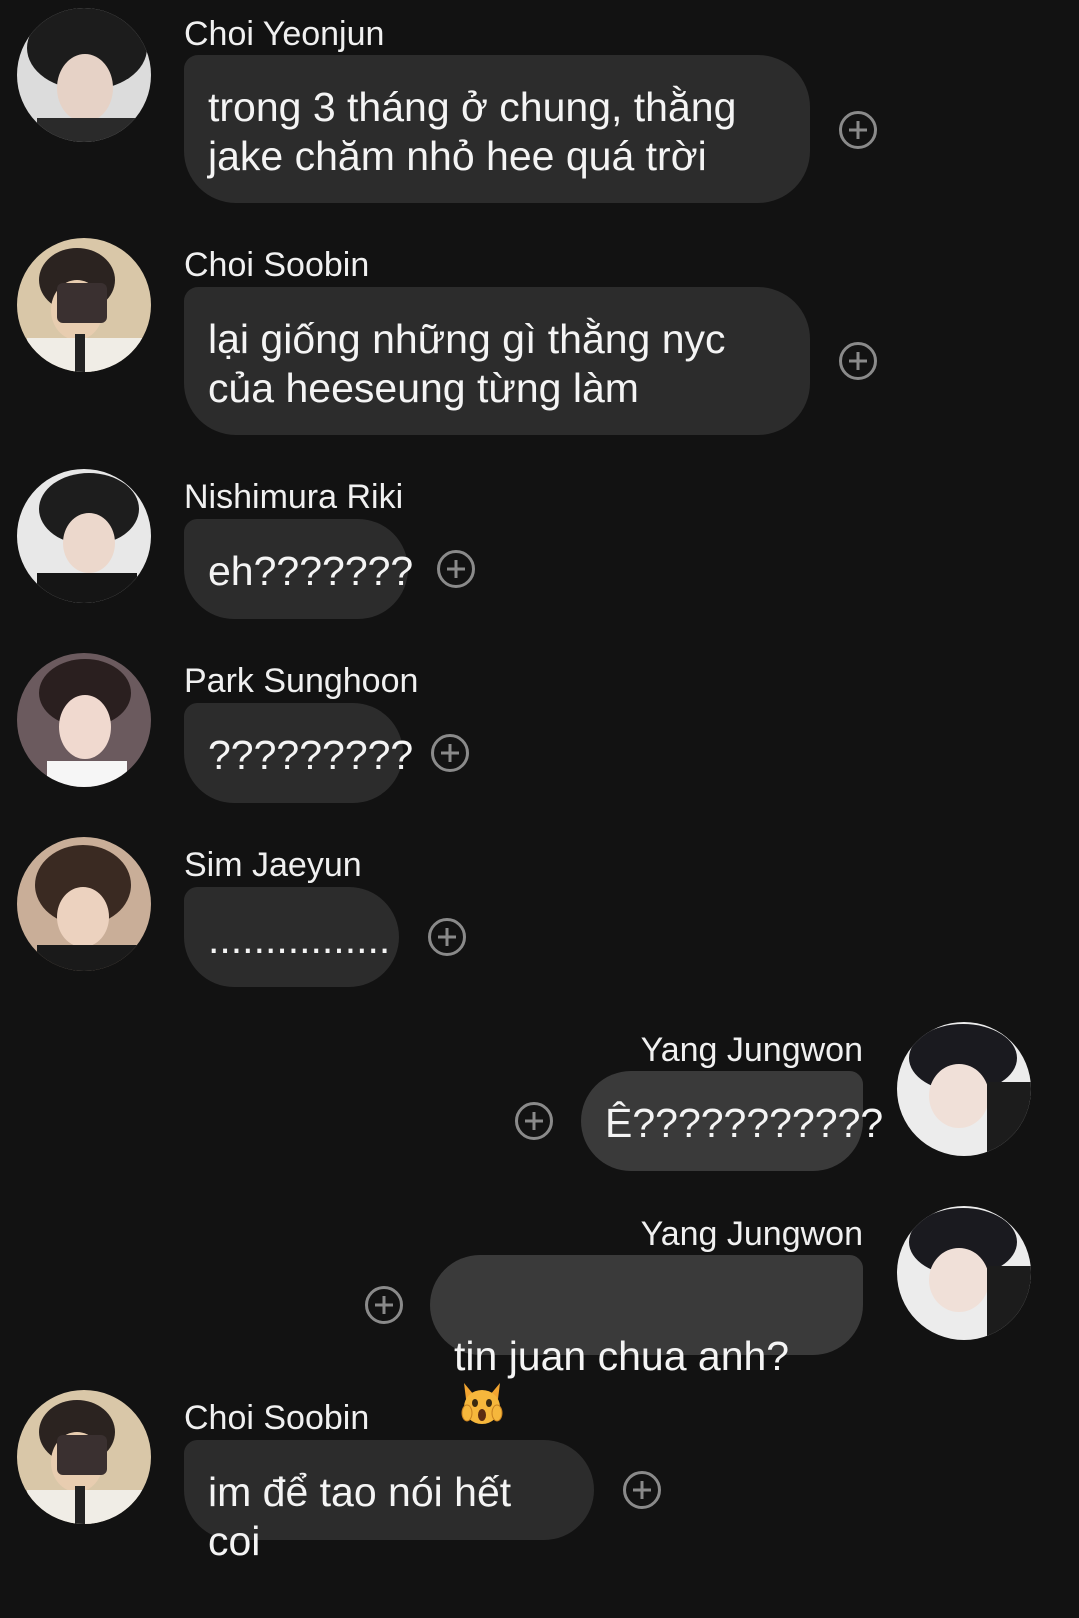 The width and height of the screenshot is (1079, 1618). Describe the element at coordinates (273, 865) in the screenshot. I see `sender-name: Sim Jaeyun` at that location.